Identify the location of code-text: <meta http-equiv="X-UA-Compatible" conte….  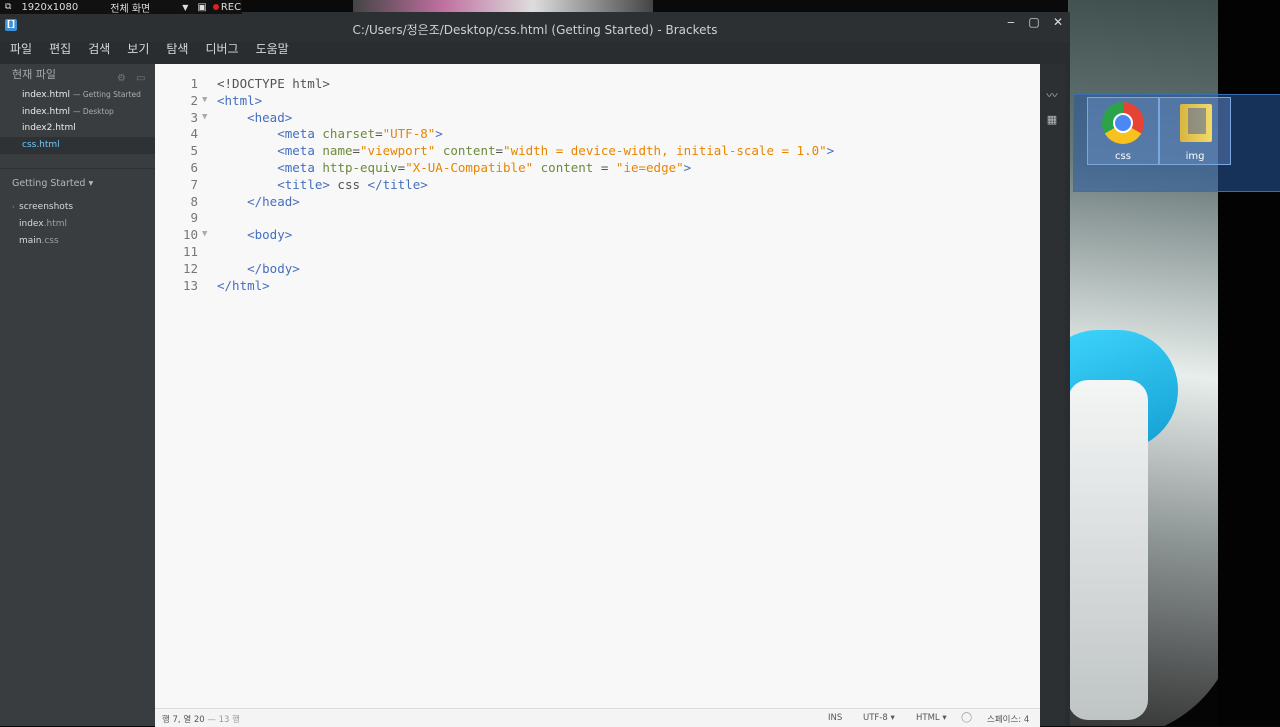
(484, 167).